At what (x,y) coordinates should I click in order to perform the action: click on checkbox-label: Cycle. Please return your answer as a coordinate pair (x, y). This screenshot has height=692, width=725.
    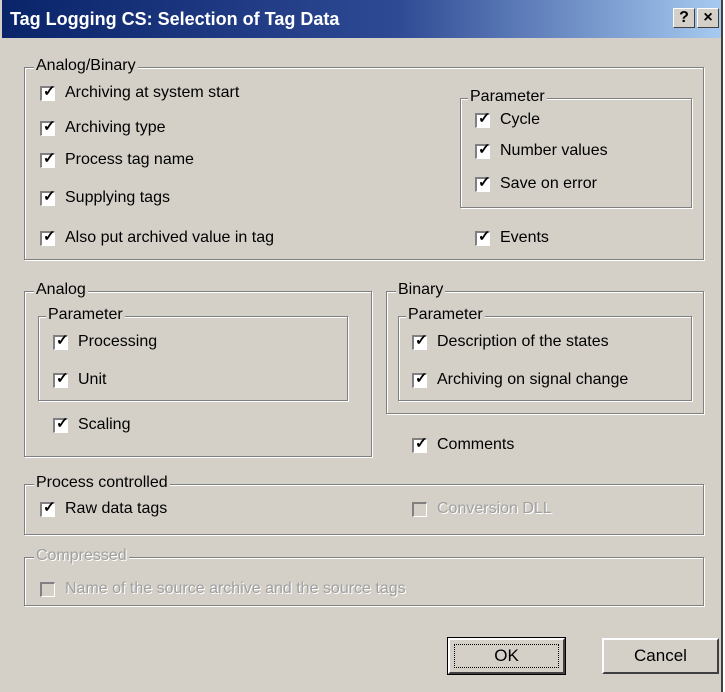
    Looking at the image, I should click on (520, 119).